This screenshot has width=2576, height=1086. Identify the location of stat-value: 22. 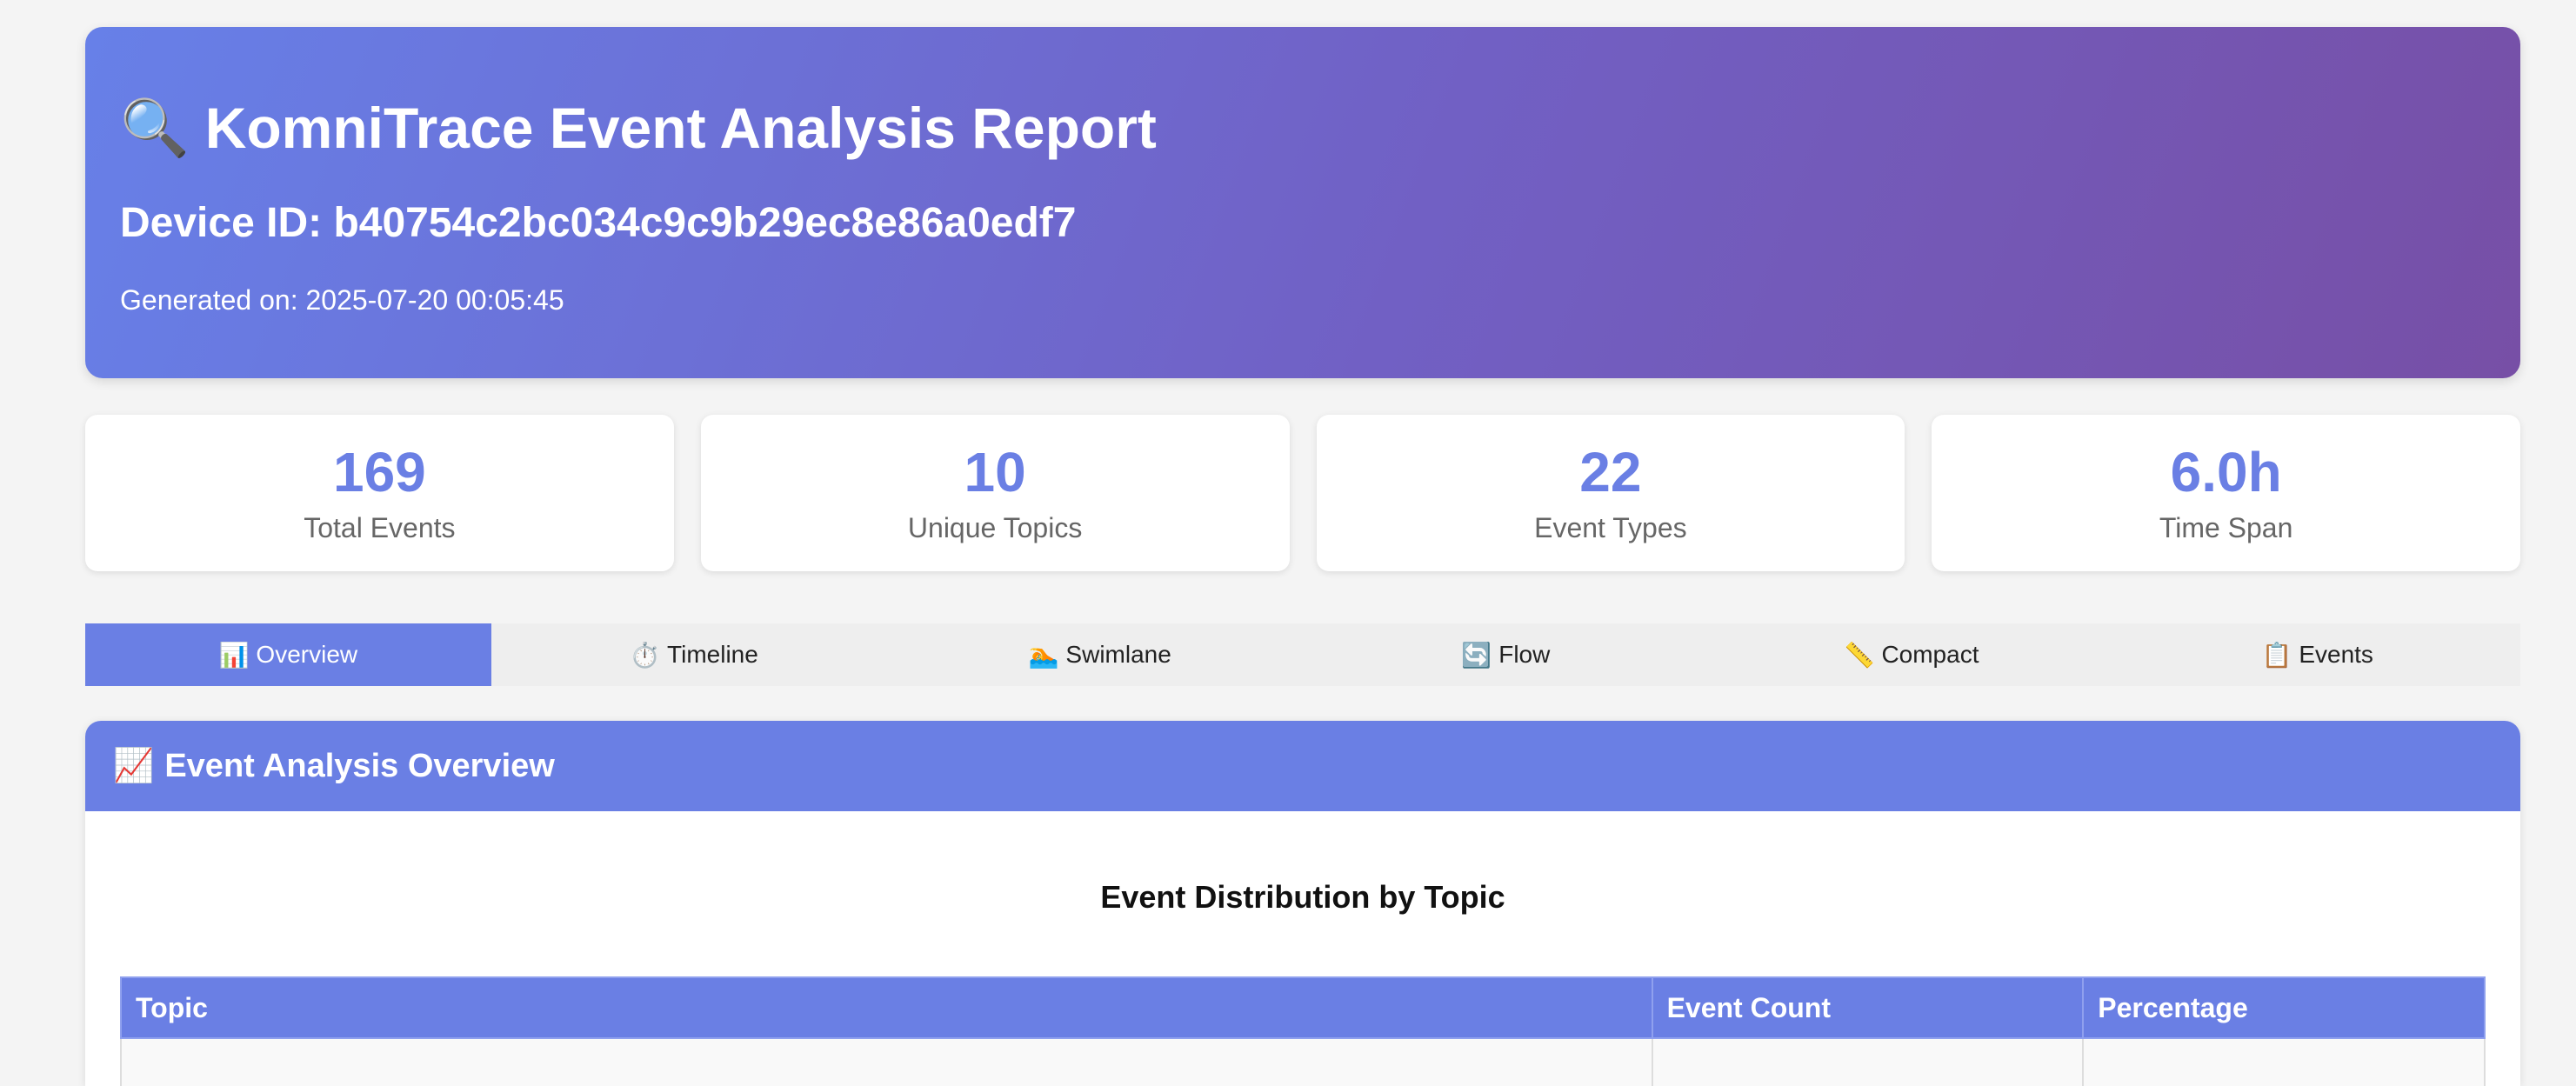
(1610, 473).